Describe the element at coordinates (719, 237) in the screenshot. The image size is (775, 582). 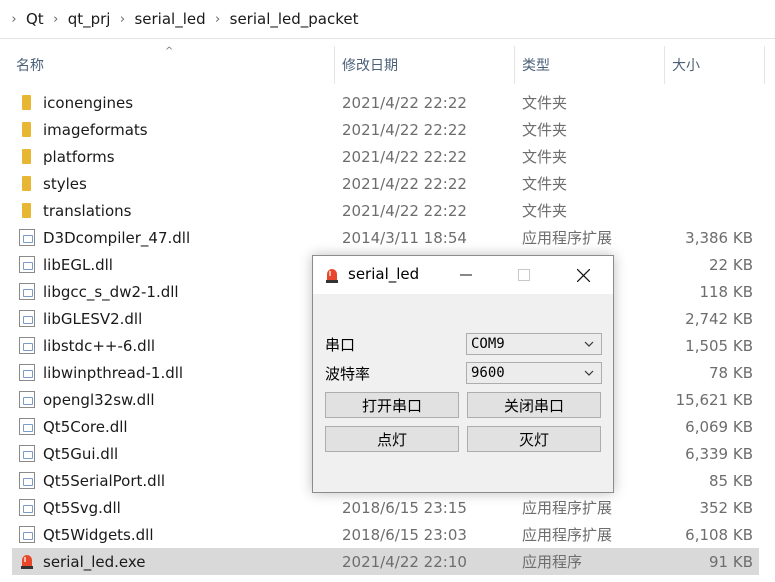
I see `file-size: 3,386 KB` at that location.